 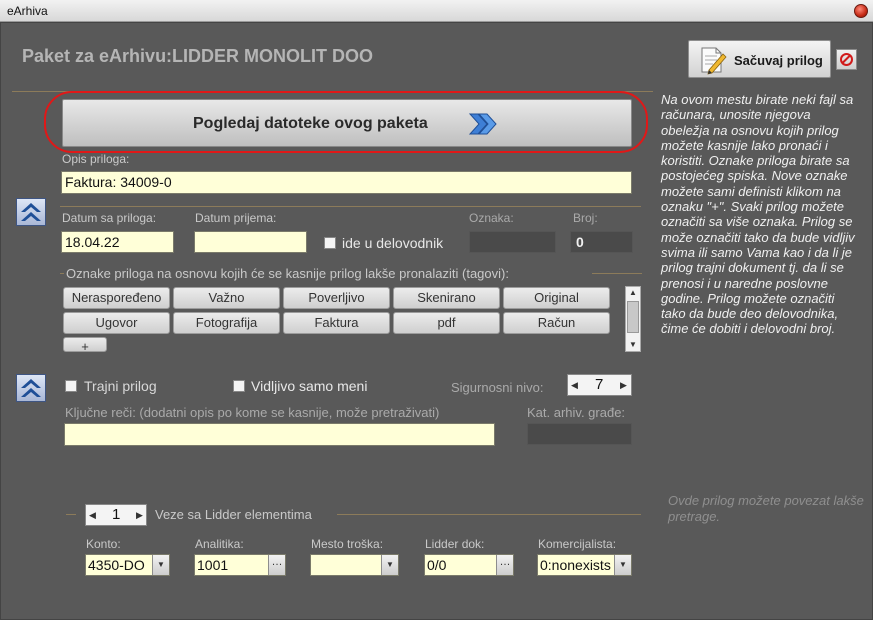 I want to click on collapse-options-button, so click(x=31, y=388).